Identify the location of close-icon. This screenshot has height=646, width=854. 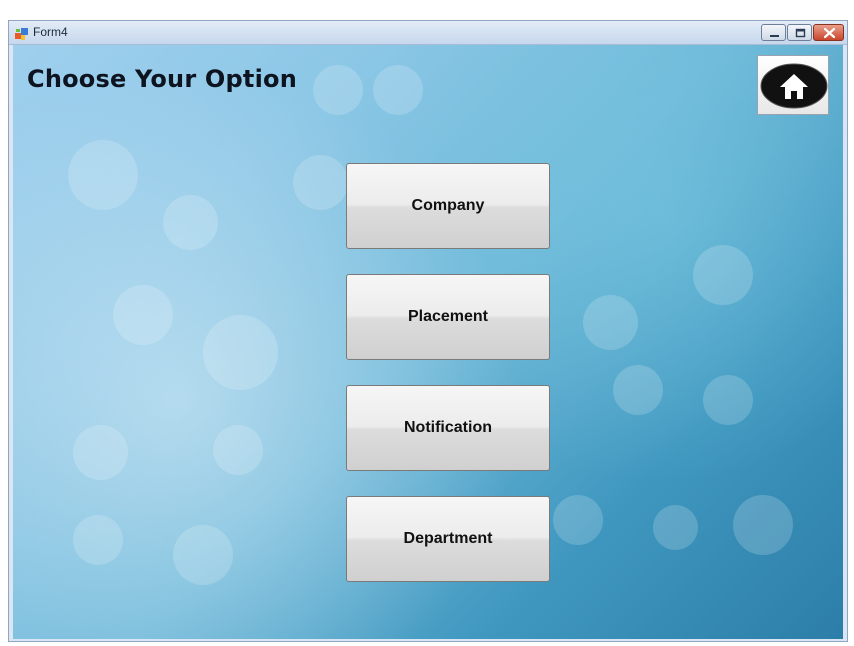
(829, 33).